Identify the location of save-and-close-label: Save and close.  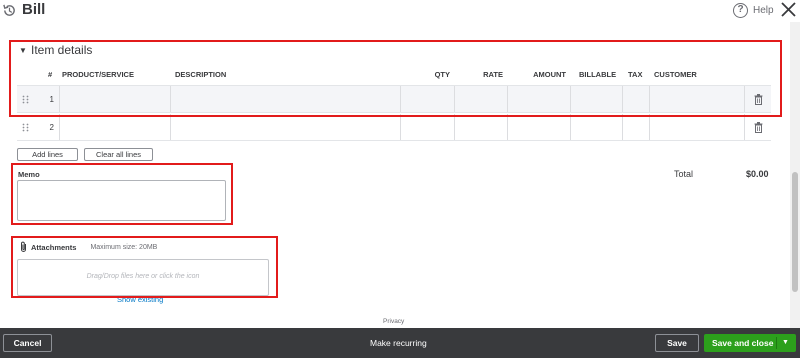
(743, 343).